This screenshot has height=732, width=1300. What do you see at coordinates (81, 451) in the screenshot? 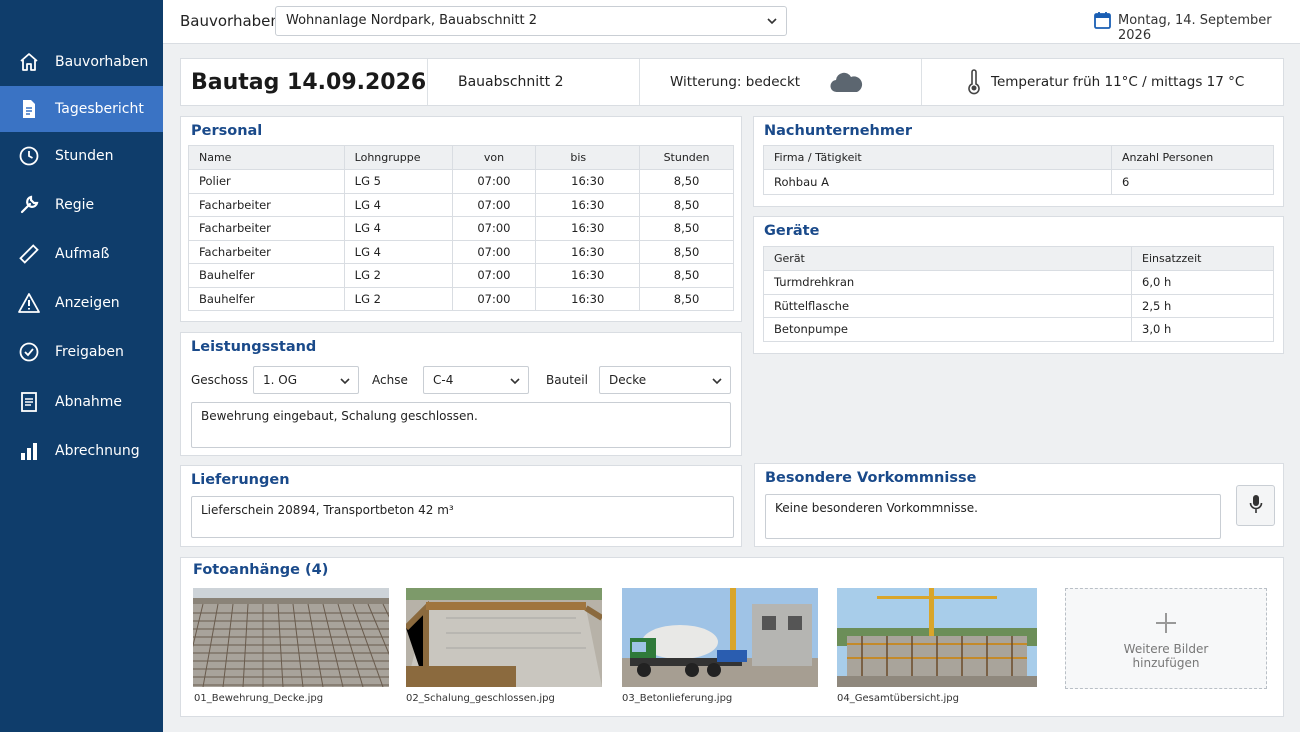
I see `sidebar-item-abrechnung: Abrechnung` at bounding box center [81, 451].